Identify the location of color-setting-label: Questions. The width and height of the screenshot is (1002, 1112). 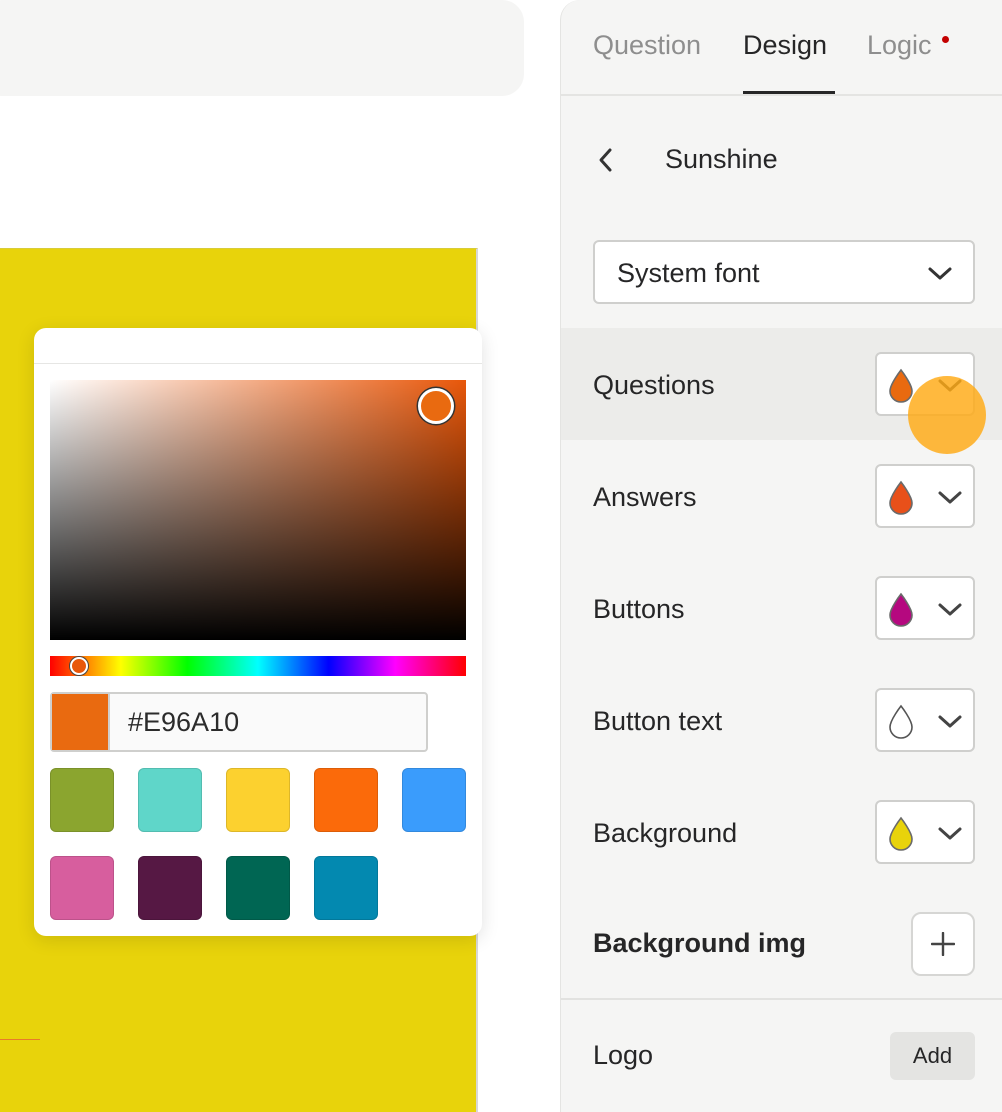
(654, 385).